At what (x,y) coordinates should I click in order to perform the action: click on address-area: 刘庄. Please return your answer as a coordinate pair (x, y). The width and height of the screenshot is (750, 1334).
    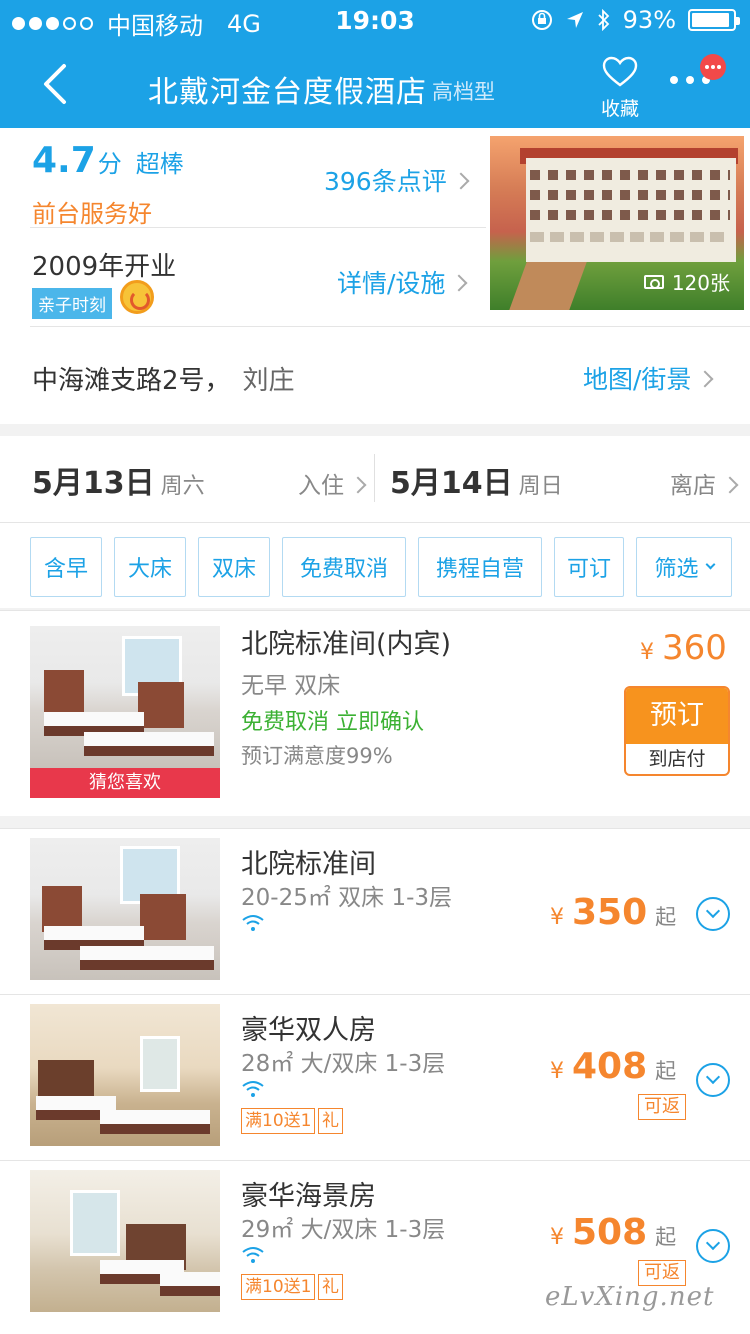
    Looking at the image, I should click on (268, 381).